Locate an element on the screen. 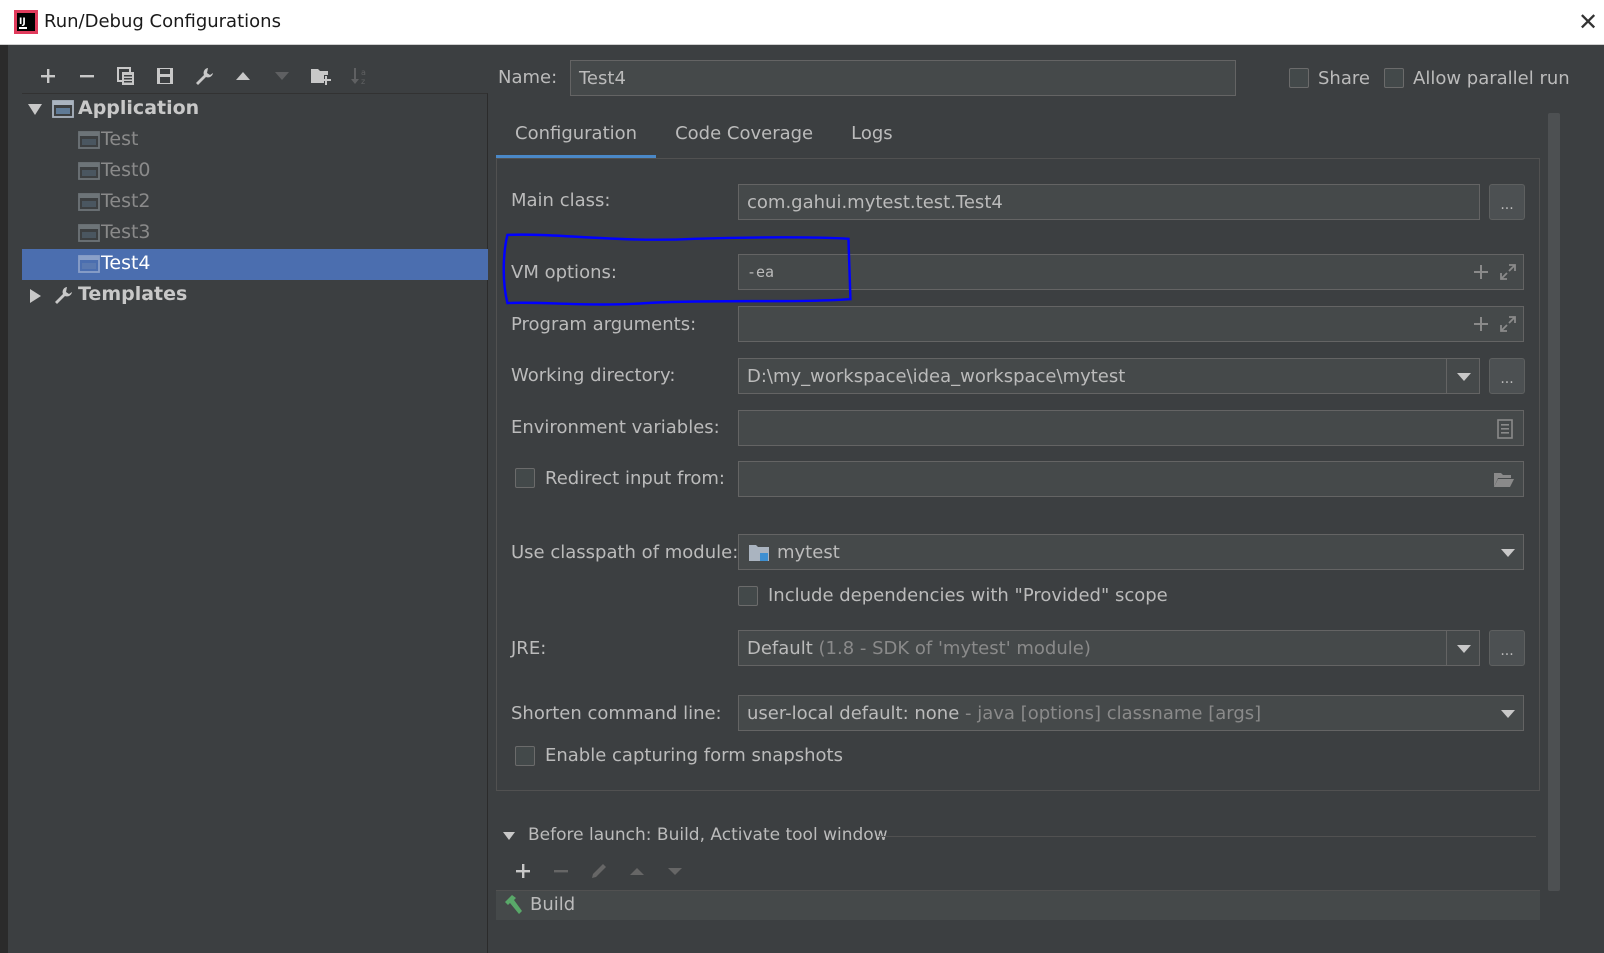 The image size is (1604, 953). tree-node-application: Application is located at coordinates (255, 109).